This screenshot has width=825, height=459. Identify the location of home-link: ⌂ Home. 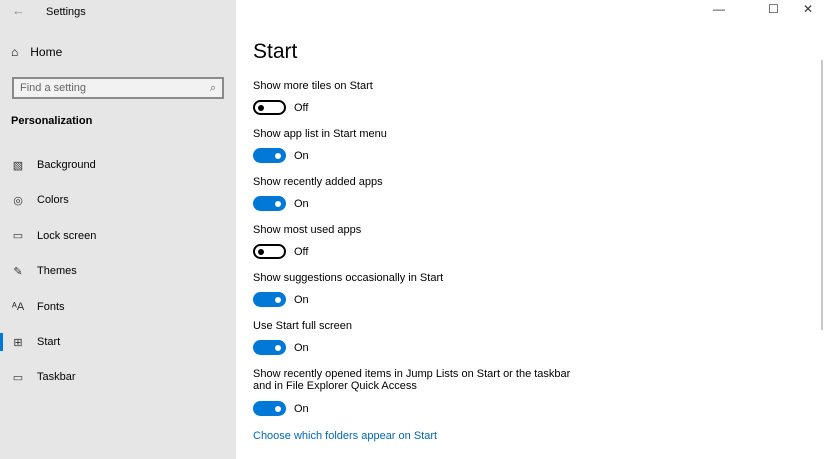
(36, 52).